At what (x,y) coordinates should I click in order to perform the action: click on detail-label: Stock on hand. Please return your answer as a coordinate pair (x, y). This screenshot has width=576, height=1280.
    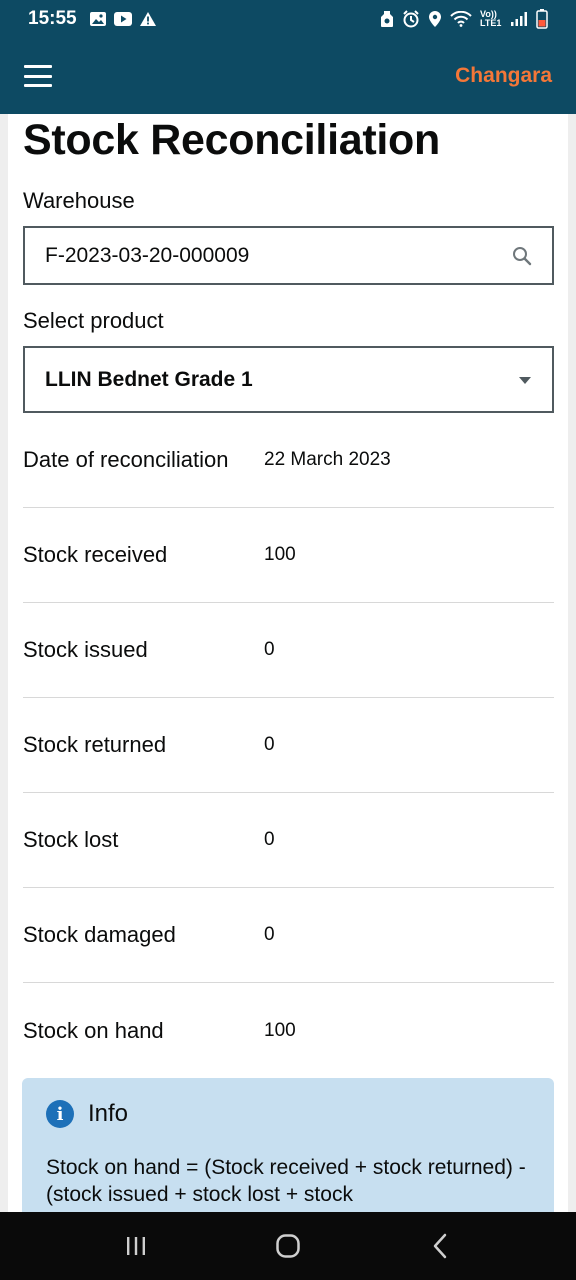
    Looking at the image, I should click on (93, 1030).